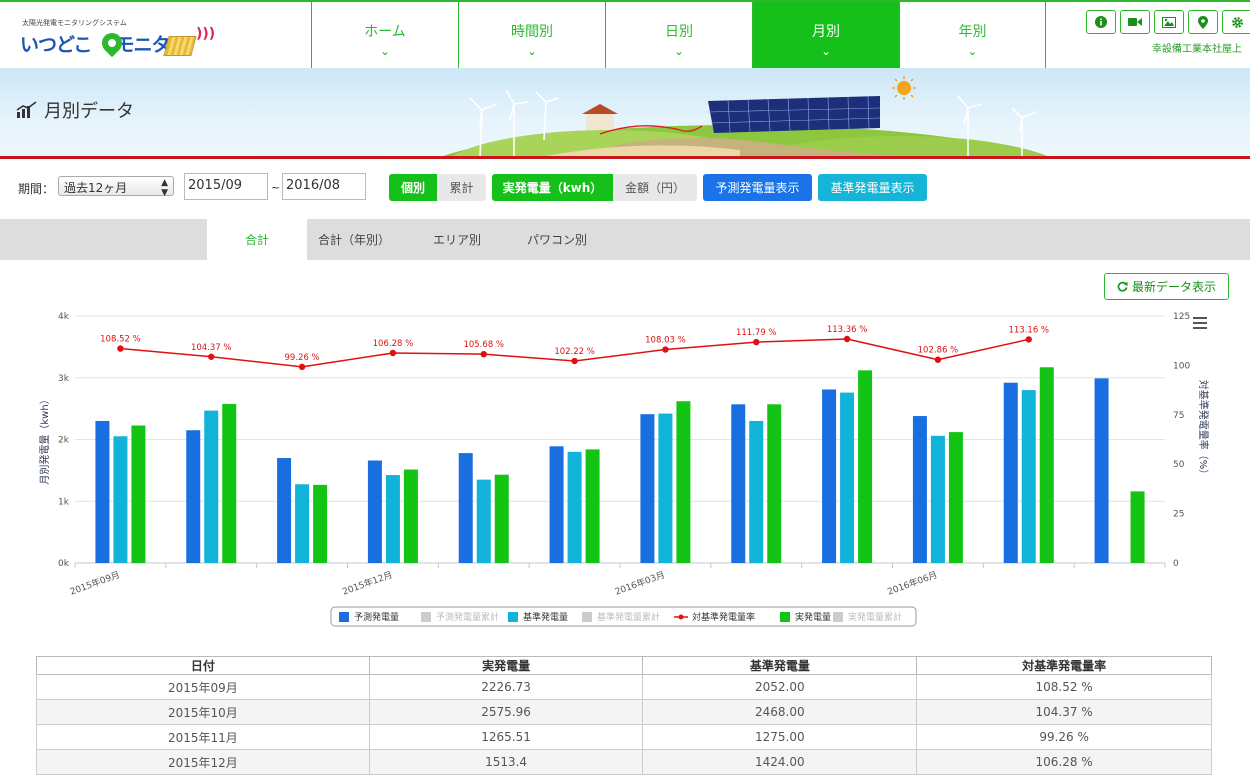  Describe the element at coordinates (89, 111) in the screenshot. I see `page-title-text: 月別データ` at that location.